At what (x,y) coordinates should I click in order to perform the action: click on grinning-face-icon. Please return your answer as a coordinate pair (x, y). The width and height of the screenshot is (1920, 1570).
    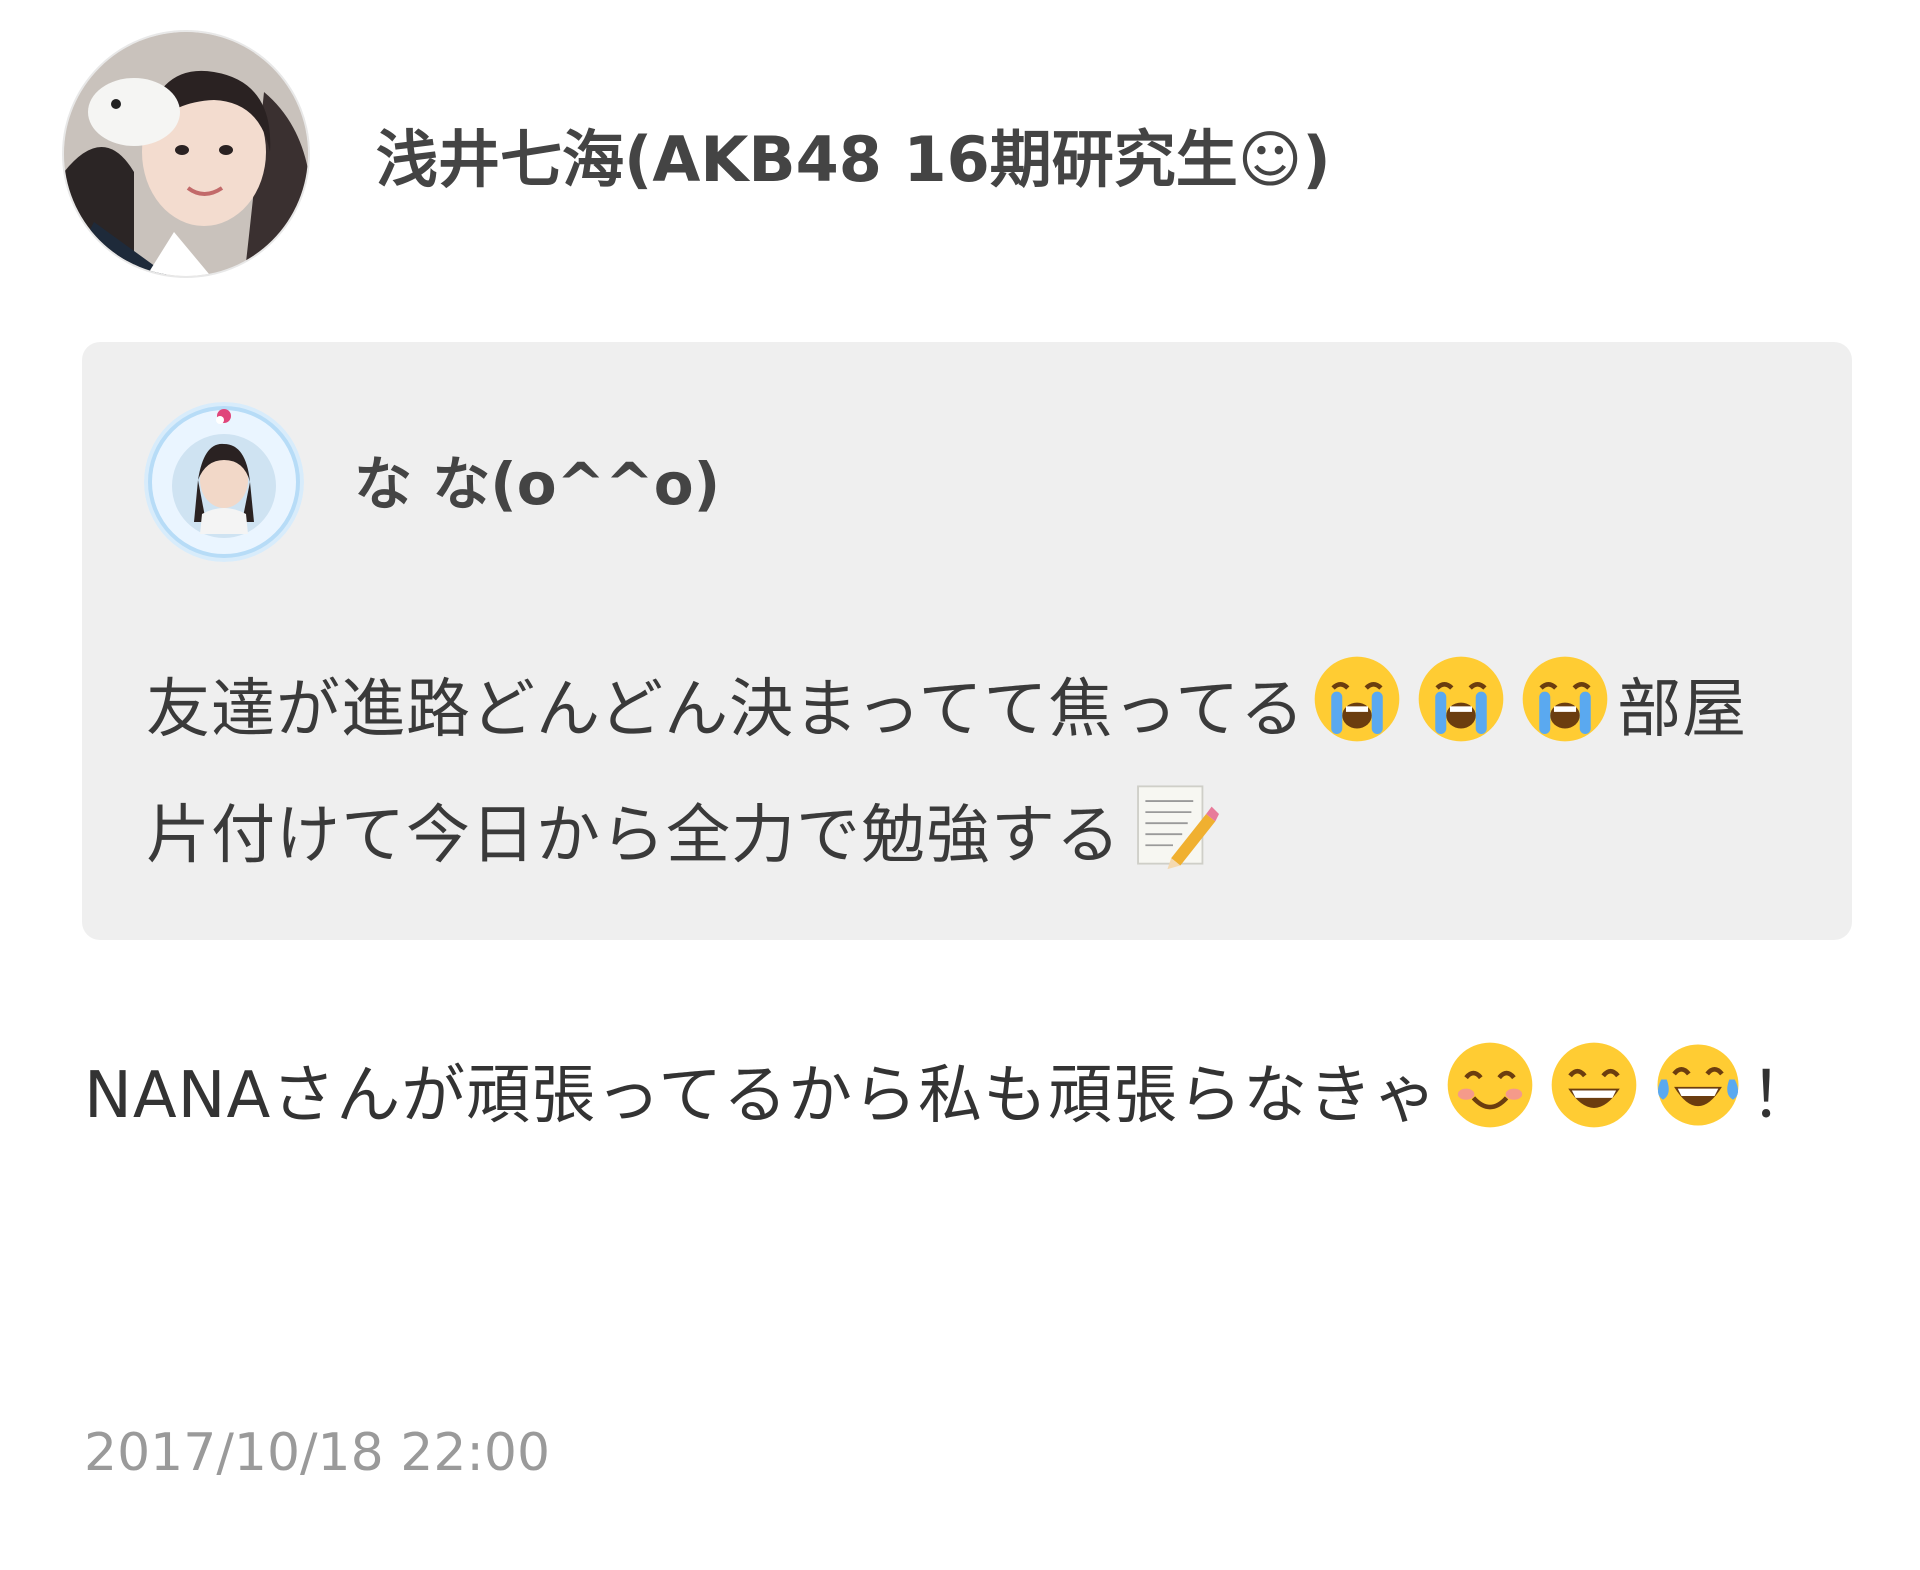
    Looking at the image, I should click on (1594, 1085).